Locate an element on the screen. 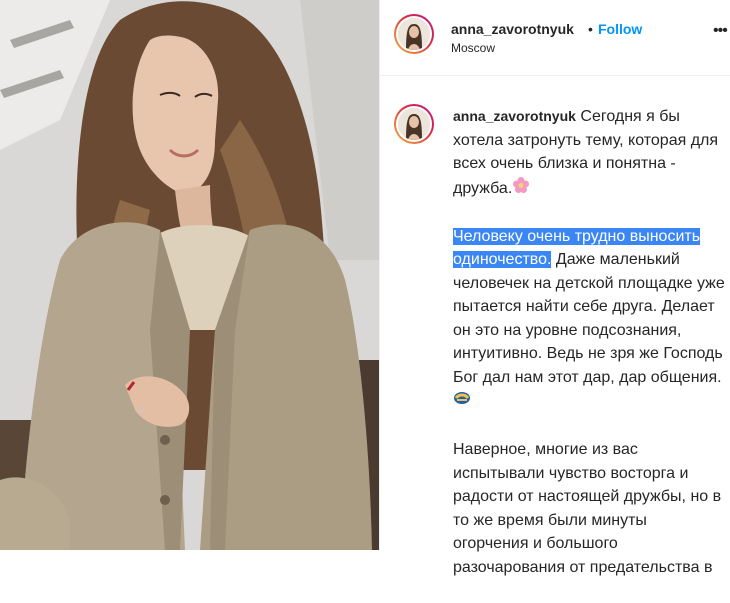 The image size is (730, 603). caption-username: anna_zavorotnyuk is located at coordinates (514, 116).